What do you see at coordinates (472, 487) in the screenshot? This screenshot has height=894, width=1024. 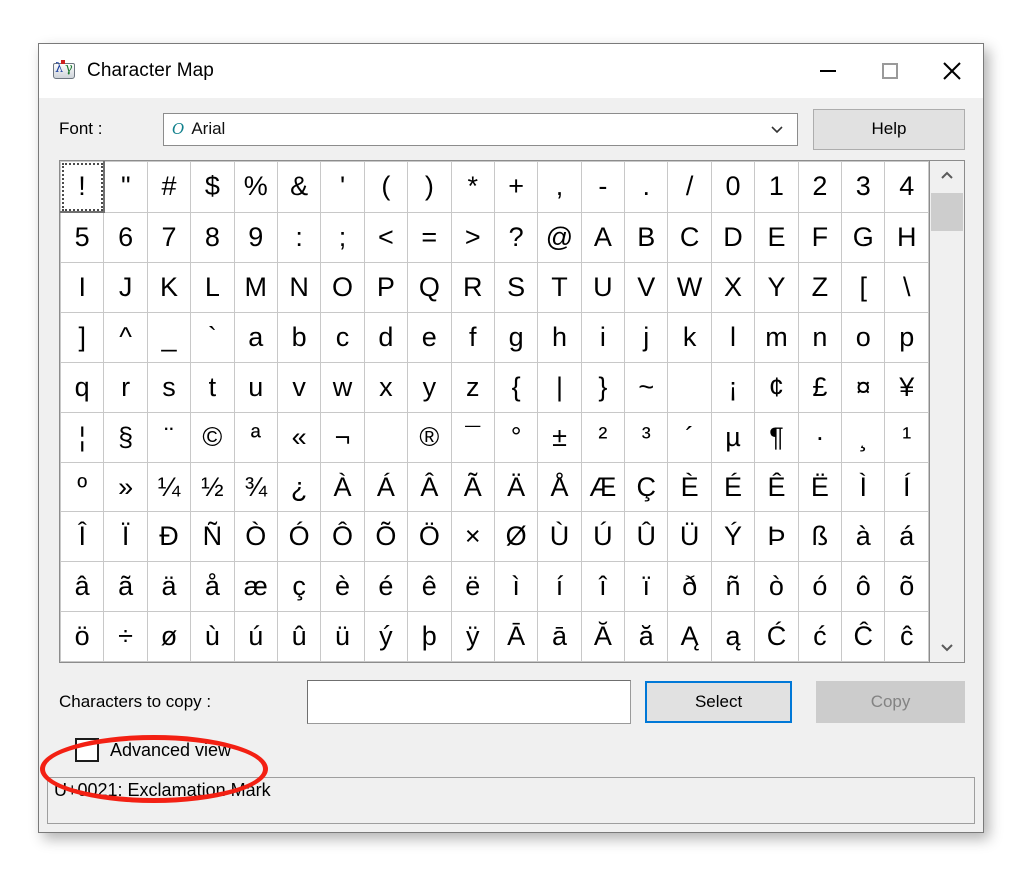 I see `character-cell: Ã` at bounding box center [472, 487].